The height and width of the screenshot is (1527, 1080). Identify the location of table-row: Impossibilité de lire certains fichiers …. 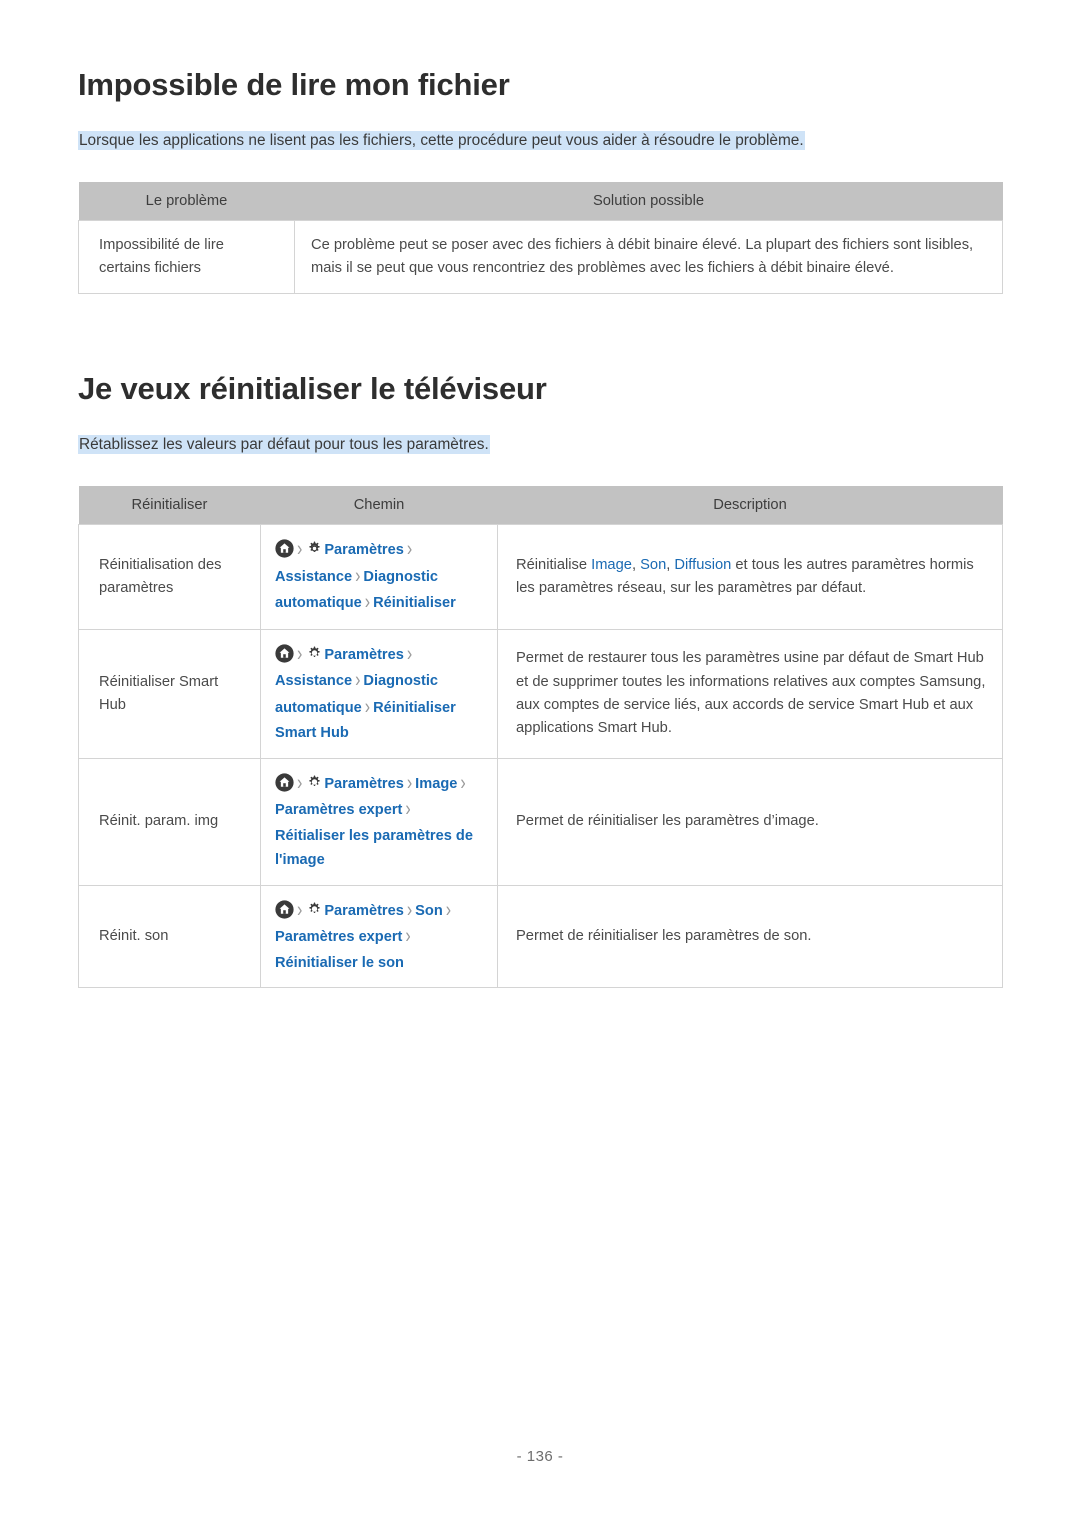
(540, 257).